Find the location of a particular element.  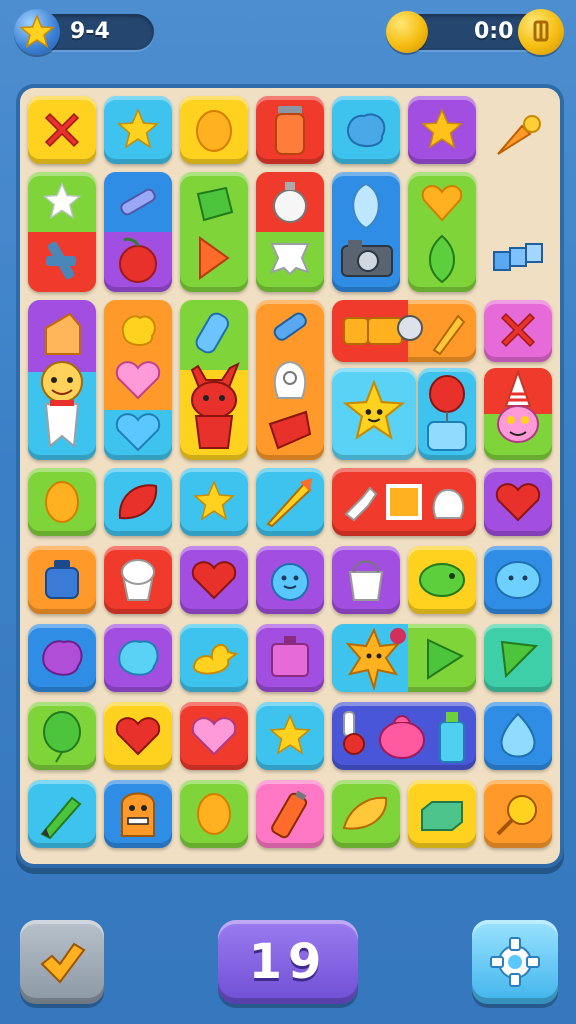

tile-bucket is located at coordinates (366, 580).